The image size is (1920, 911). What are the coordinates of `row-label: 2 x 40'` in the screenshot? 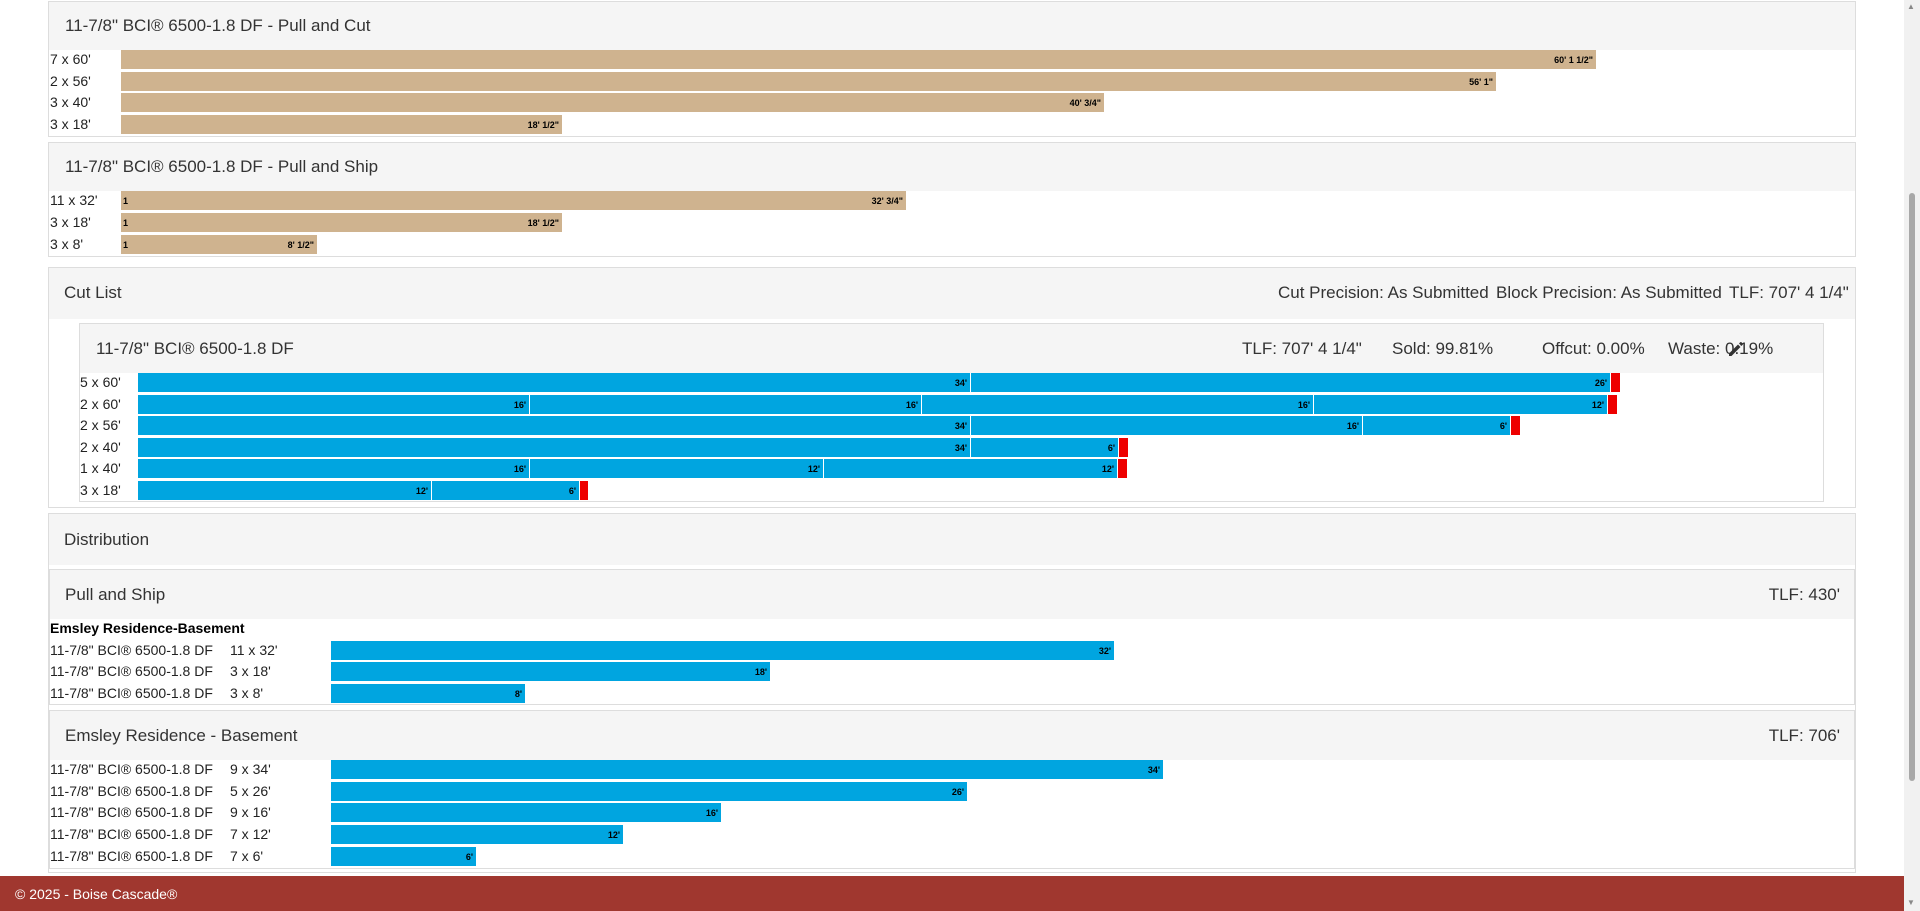 It's located at (100, 447).